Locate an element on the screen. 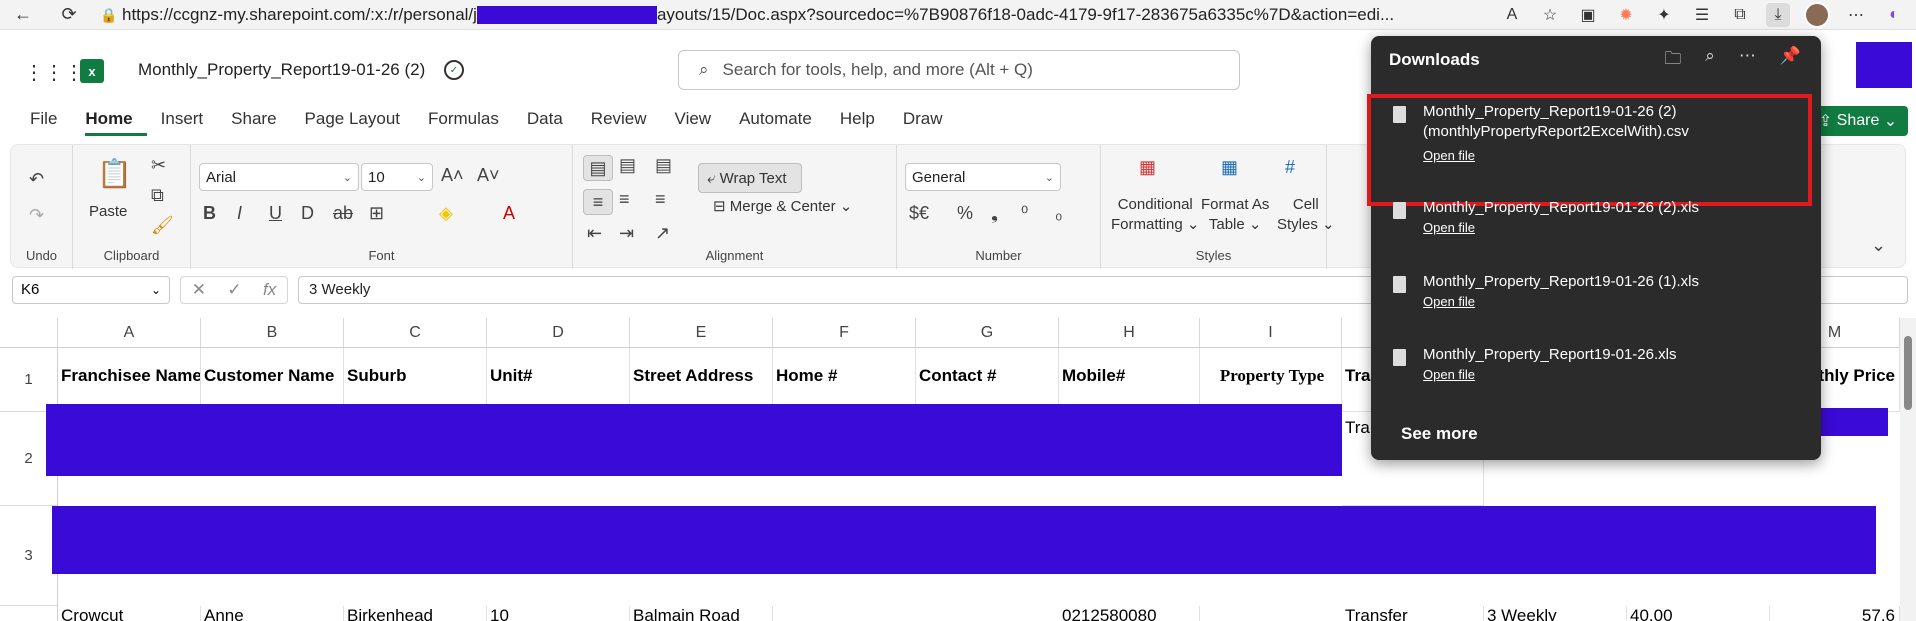 Image resolution: width=1916 pixels, height=621 pixels. more-menu-icon: ⋯ is located at coordinates (1856, 15).